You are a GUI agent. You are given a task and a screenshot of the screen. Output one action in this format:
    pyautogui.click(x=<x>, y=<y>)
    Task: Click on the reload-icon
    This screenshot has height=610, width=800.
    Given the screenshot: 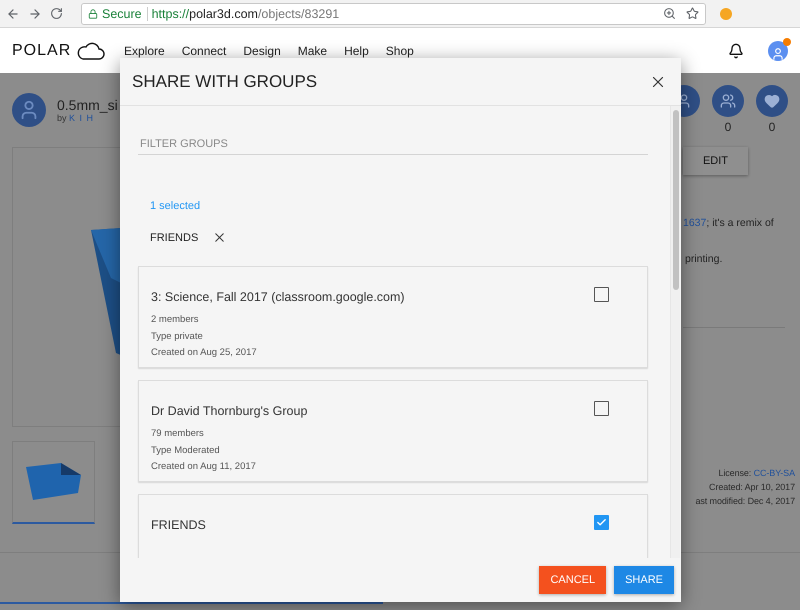 What is the action you would take?
    pyautogui.click(x=56, y=13)
    